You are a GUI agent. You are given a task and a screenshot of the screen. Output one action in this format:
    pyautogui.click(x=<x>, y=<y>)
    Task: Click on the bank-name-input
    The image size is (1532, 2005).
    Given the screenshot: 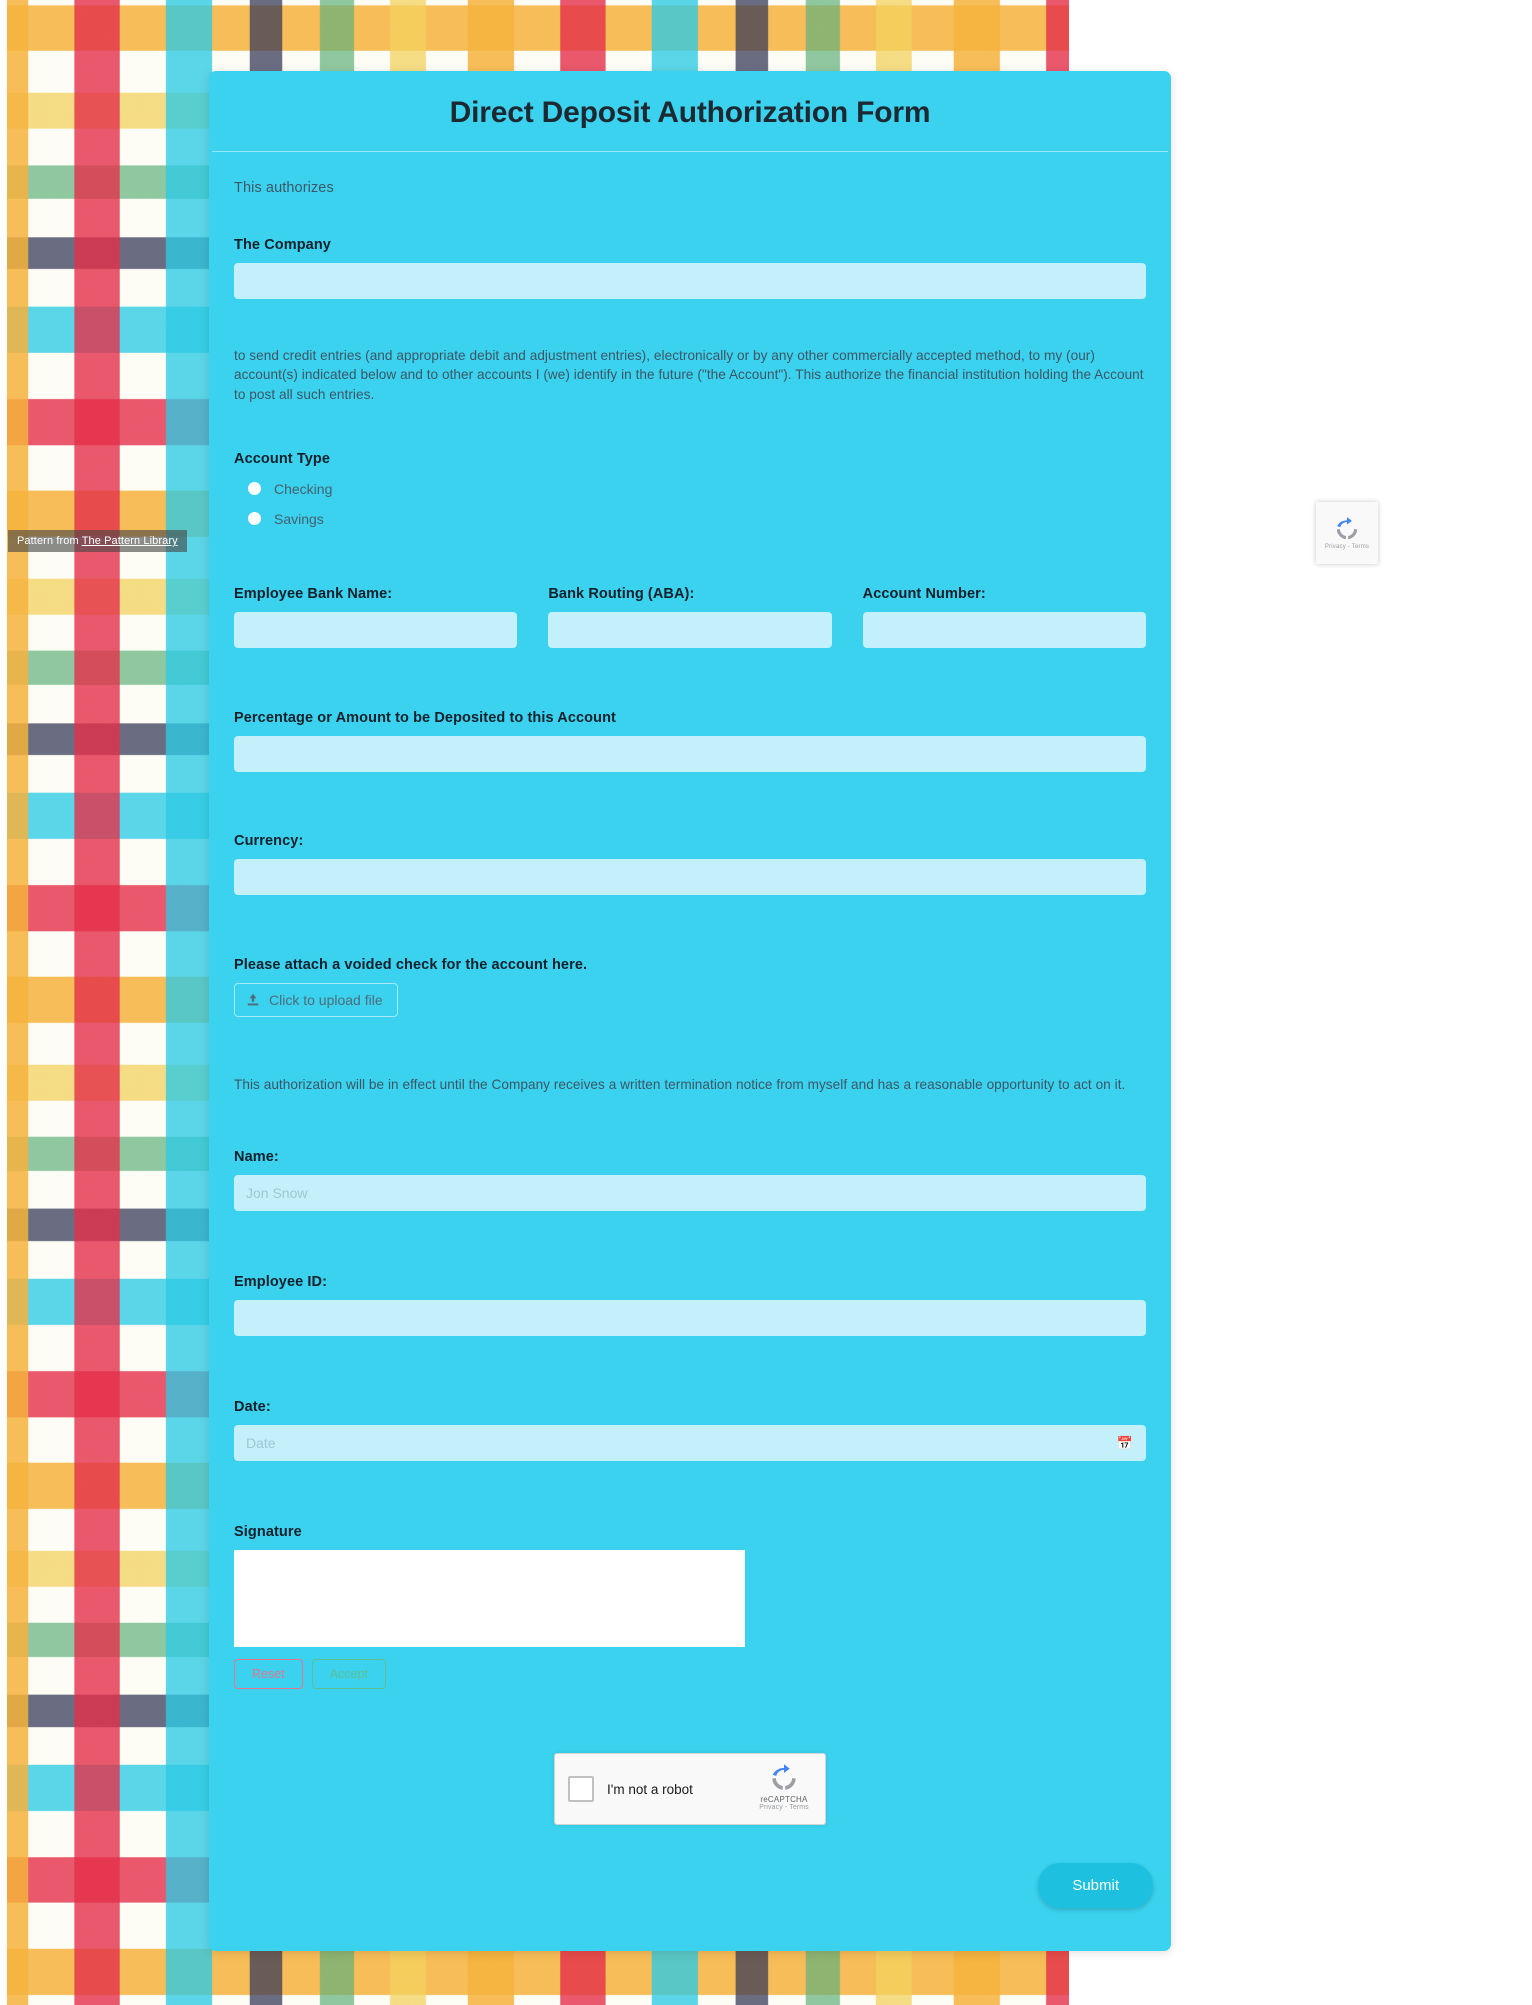 What is the action you would take?
    pyautogui.click(x=376, y=629)
    